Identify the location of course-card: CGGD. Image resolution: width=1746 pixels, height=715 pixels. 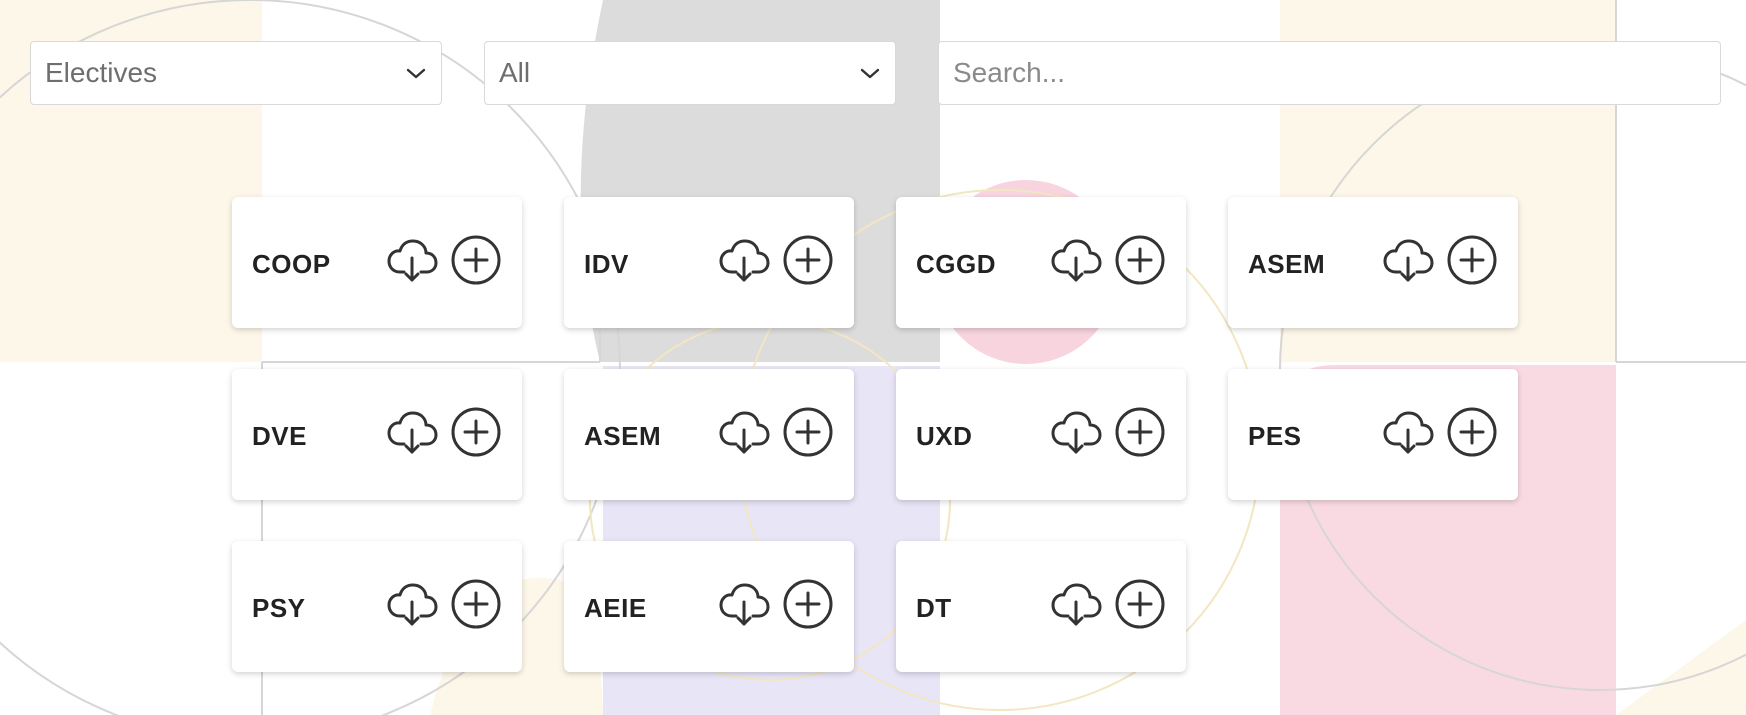
(1041, 262).